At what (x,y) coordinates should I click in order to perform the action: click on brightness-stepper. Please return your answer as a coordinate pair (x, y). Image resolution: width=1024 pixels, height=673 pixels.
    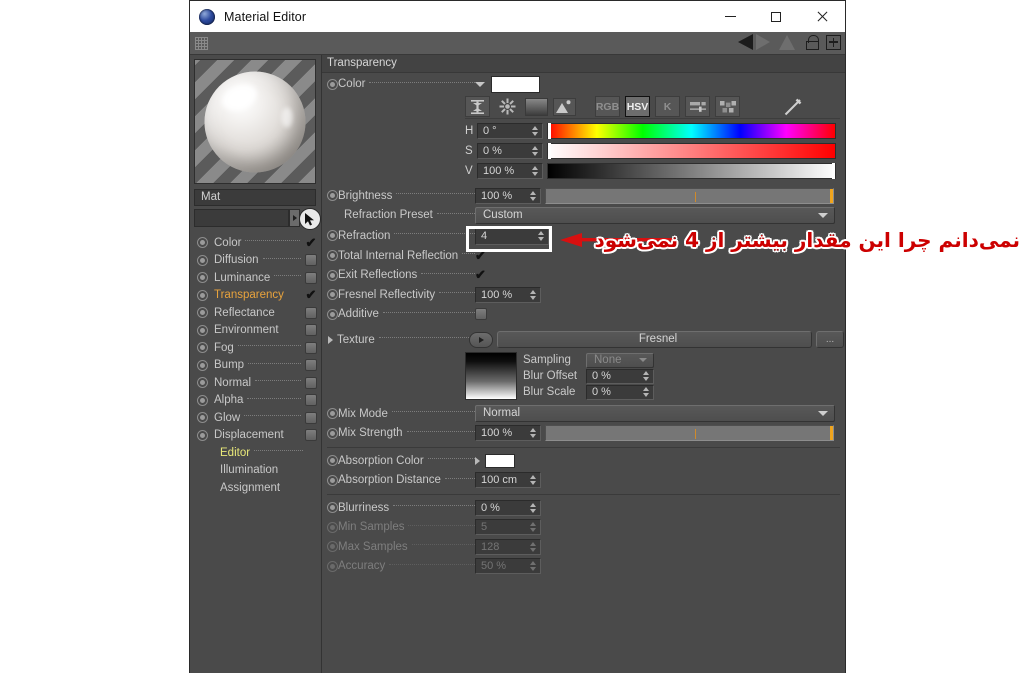
    Looking at the image, I should click on (532, 195).